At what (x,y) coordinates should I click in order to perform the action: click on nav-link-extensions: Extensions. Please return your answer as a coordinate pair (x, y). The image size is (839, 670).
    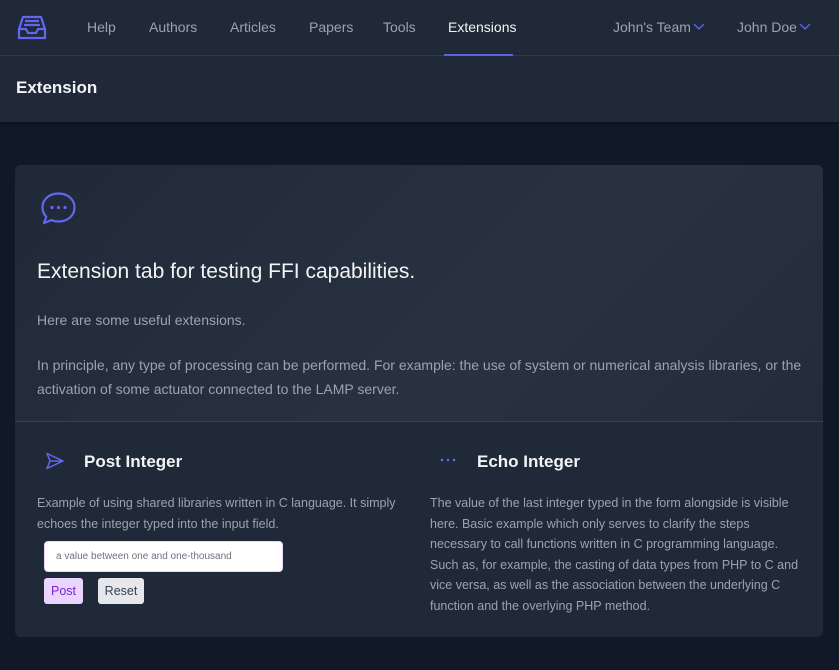
    Looking at the image, I should click on (482, 28).